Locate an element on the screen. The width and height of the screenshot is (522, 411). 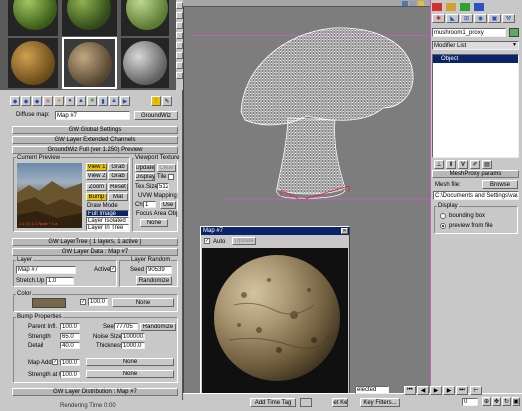
create-tab-icon: ✱ is located at coordinates (438, 18).